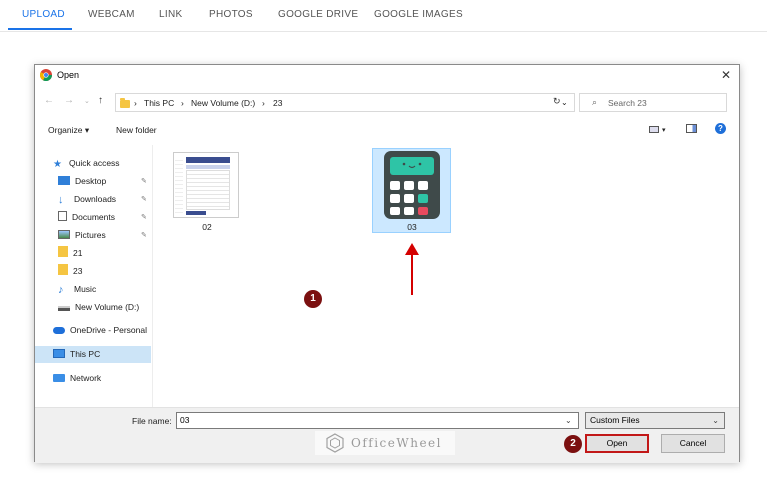 This screenshot has width=767, height=480. Describe the element at coordinates (573, 444) in the screenshot. I see `step-badge-2: 2` at that location.